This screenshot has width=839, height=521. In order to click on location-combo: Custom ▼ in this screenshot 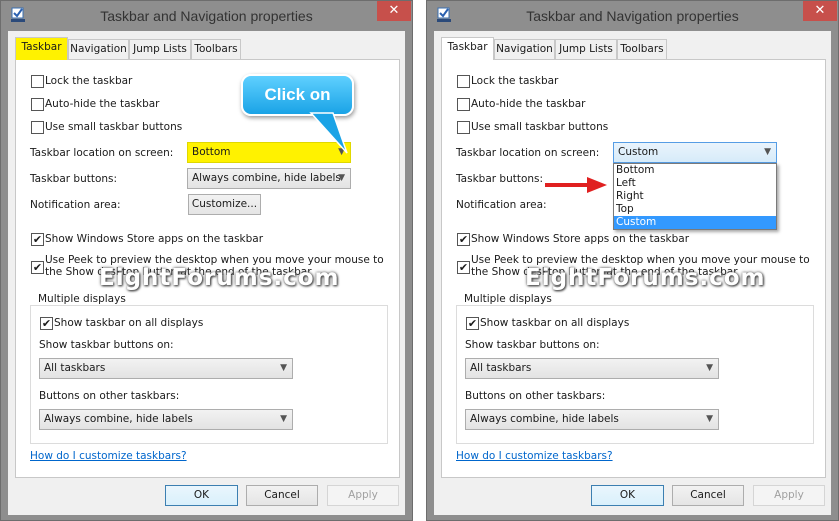, I will do `click(695, 152)`.